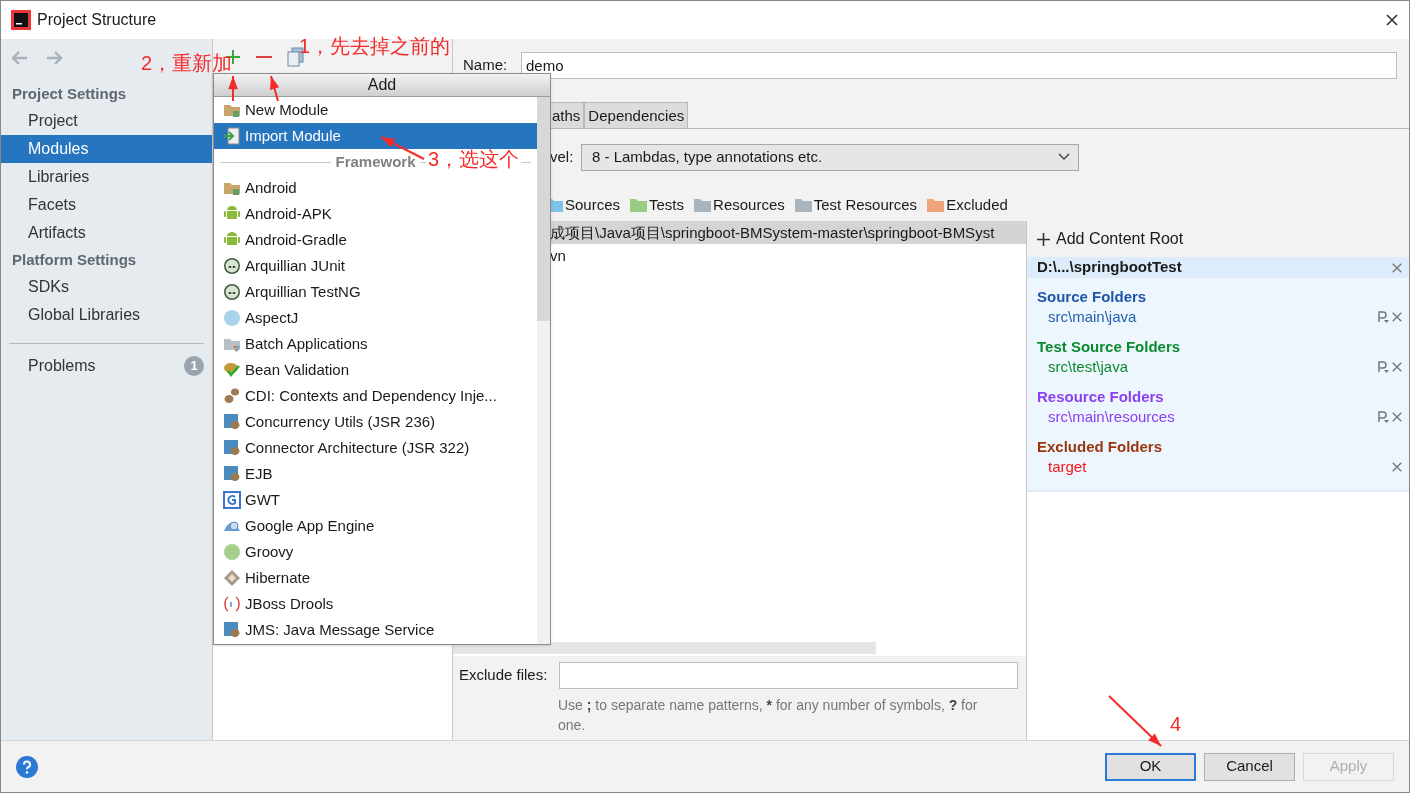 Image resolution: width=1410 pixels, height=793 pixels. Describe the element at coordinates (1218, 239) in the screenshot. I see `add-content-root-button: Add Content Root` at that location.